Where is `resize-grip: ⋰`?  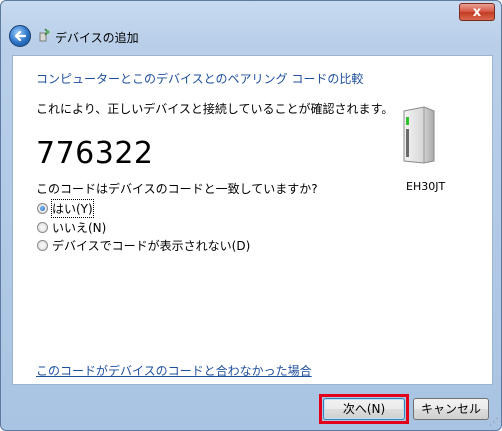
resize-grip: ⋰ is located at coordinates (494, 422).